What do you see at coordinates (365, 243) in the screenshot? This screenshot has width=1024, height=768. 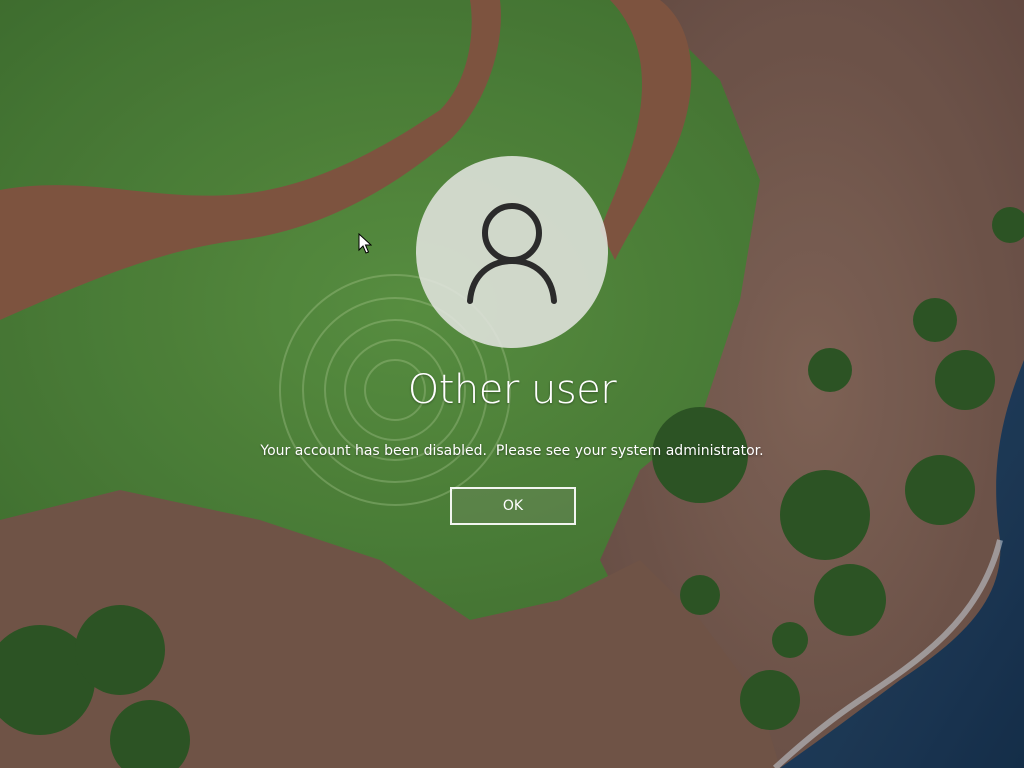 I see `mouse-pointer-icon` at bounding box center [365, 243].